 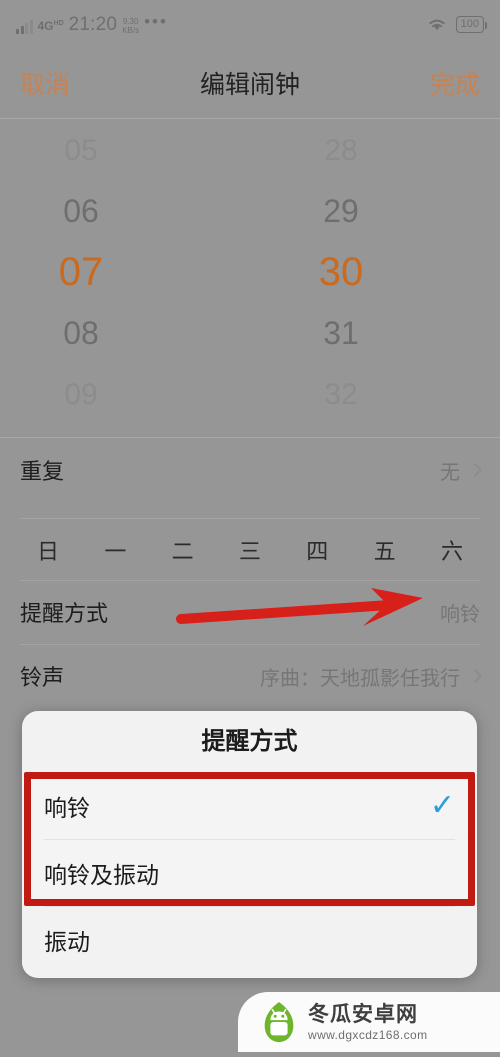 I want to click on weekday-sun: 日, so click(x=48, y=550).